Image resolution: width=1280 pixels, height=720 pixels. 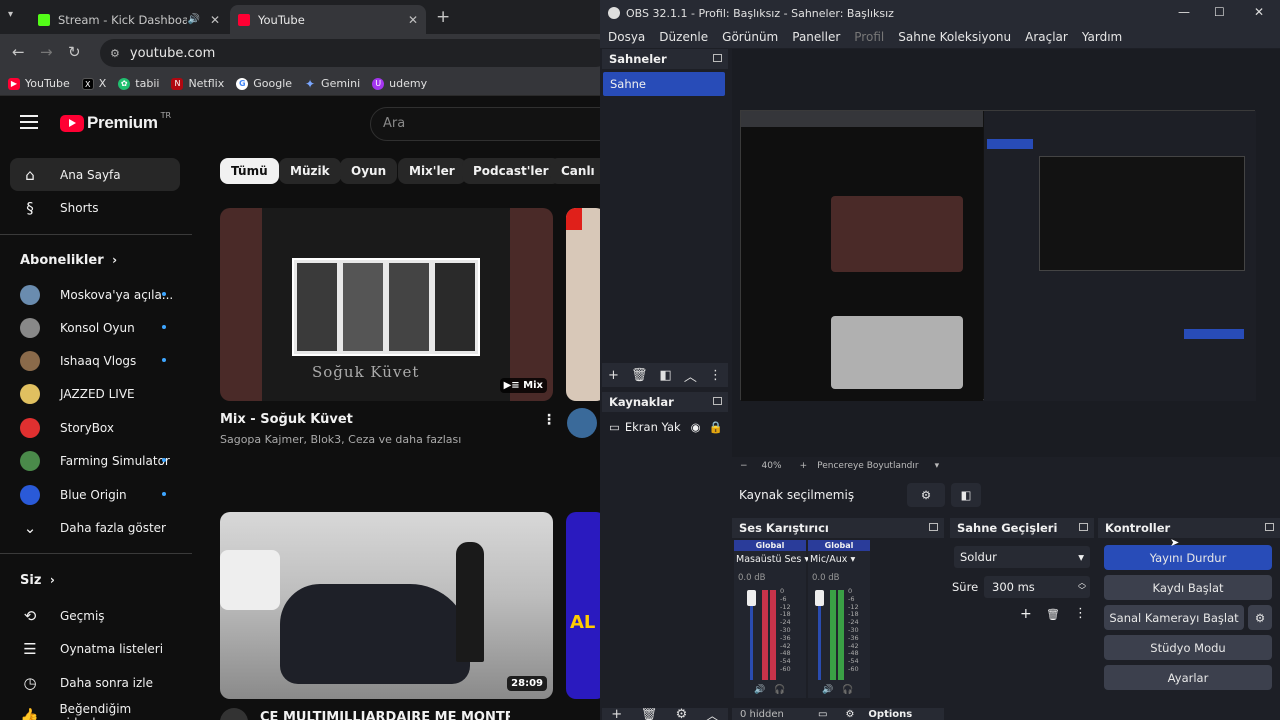 What do you see at coordinates (93, 83) in the screenshot?
I see `bookmark-x: XX` at bounding box center [93, 83].